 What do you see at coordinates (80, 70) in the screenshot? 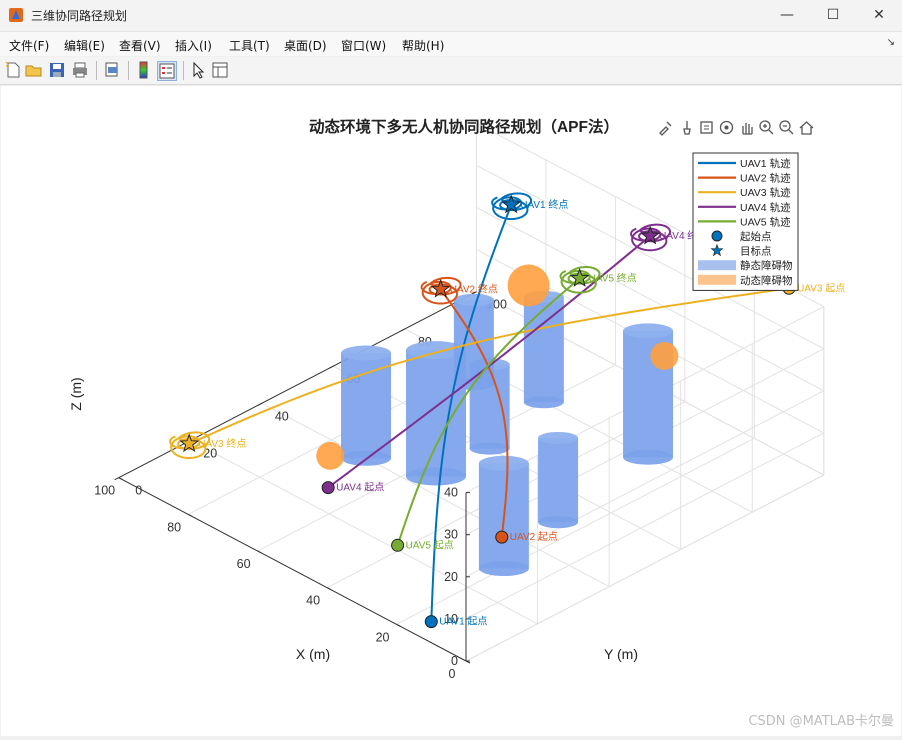
I see `print-icon` at bounding box center [80, 70].